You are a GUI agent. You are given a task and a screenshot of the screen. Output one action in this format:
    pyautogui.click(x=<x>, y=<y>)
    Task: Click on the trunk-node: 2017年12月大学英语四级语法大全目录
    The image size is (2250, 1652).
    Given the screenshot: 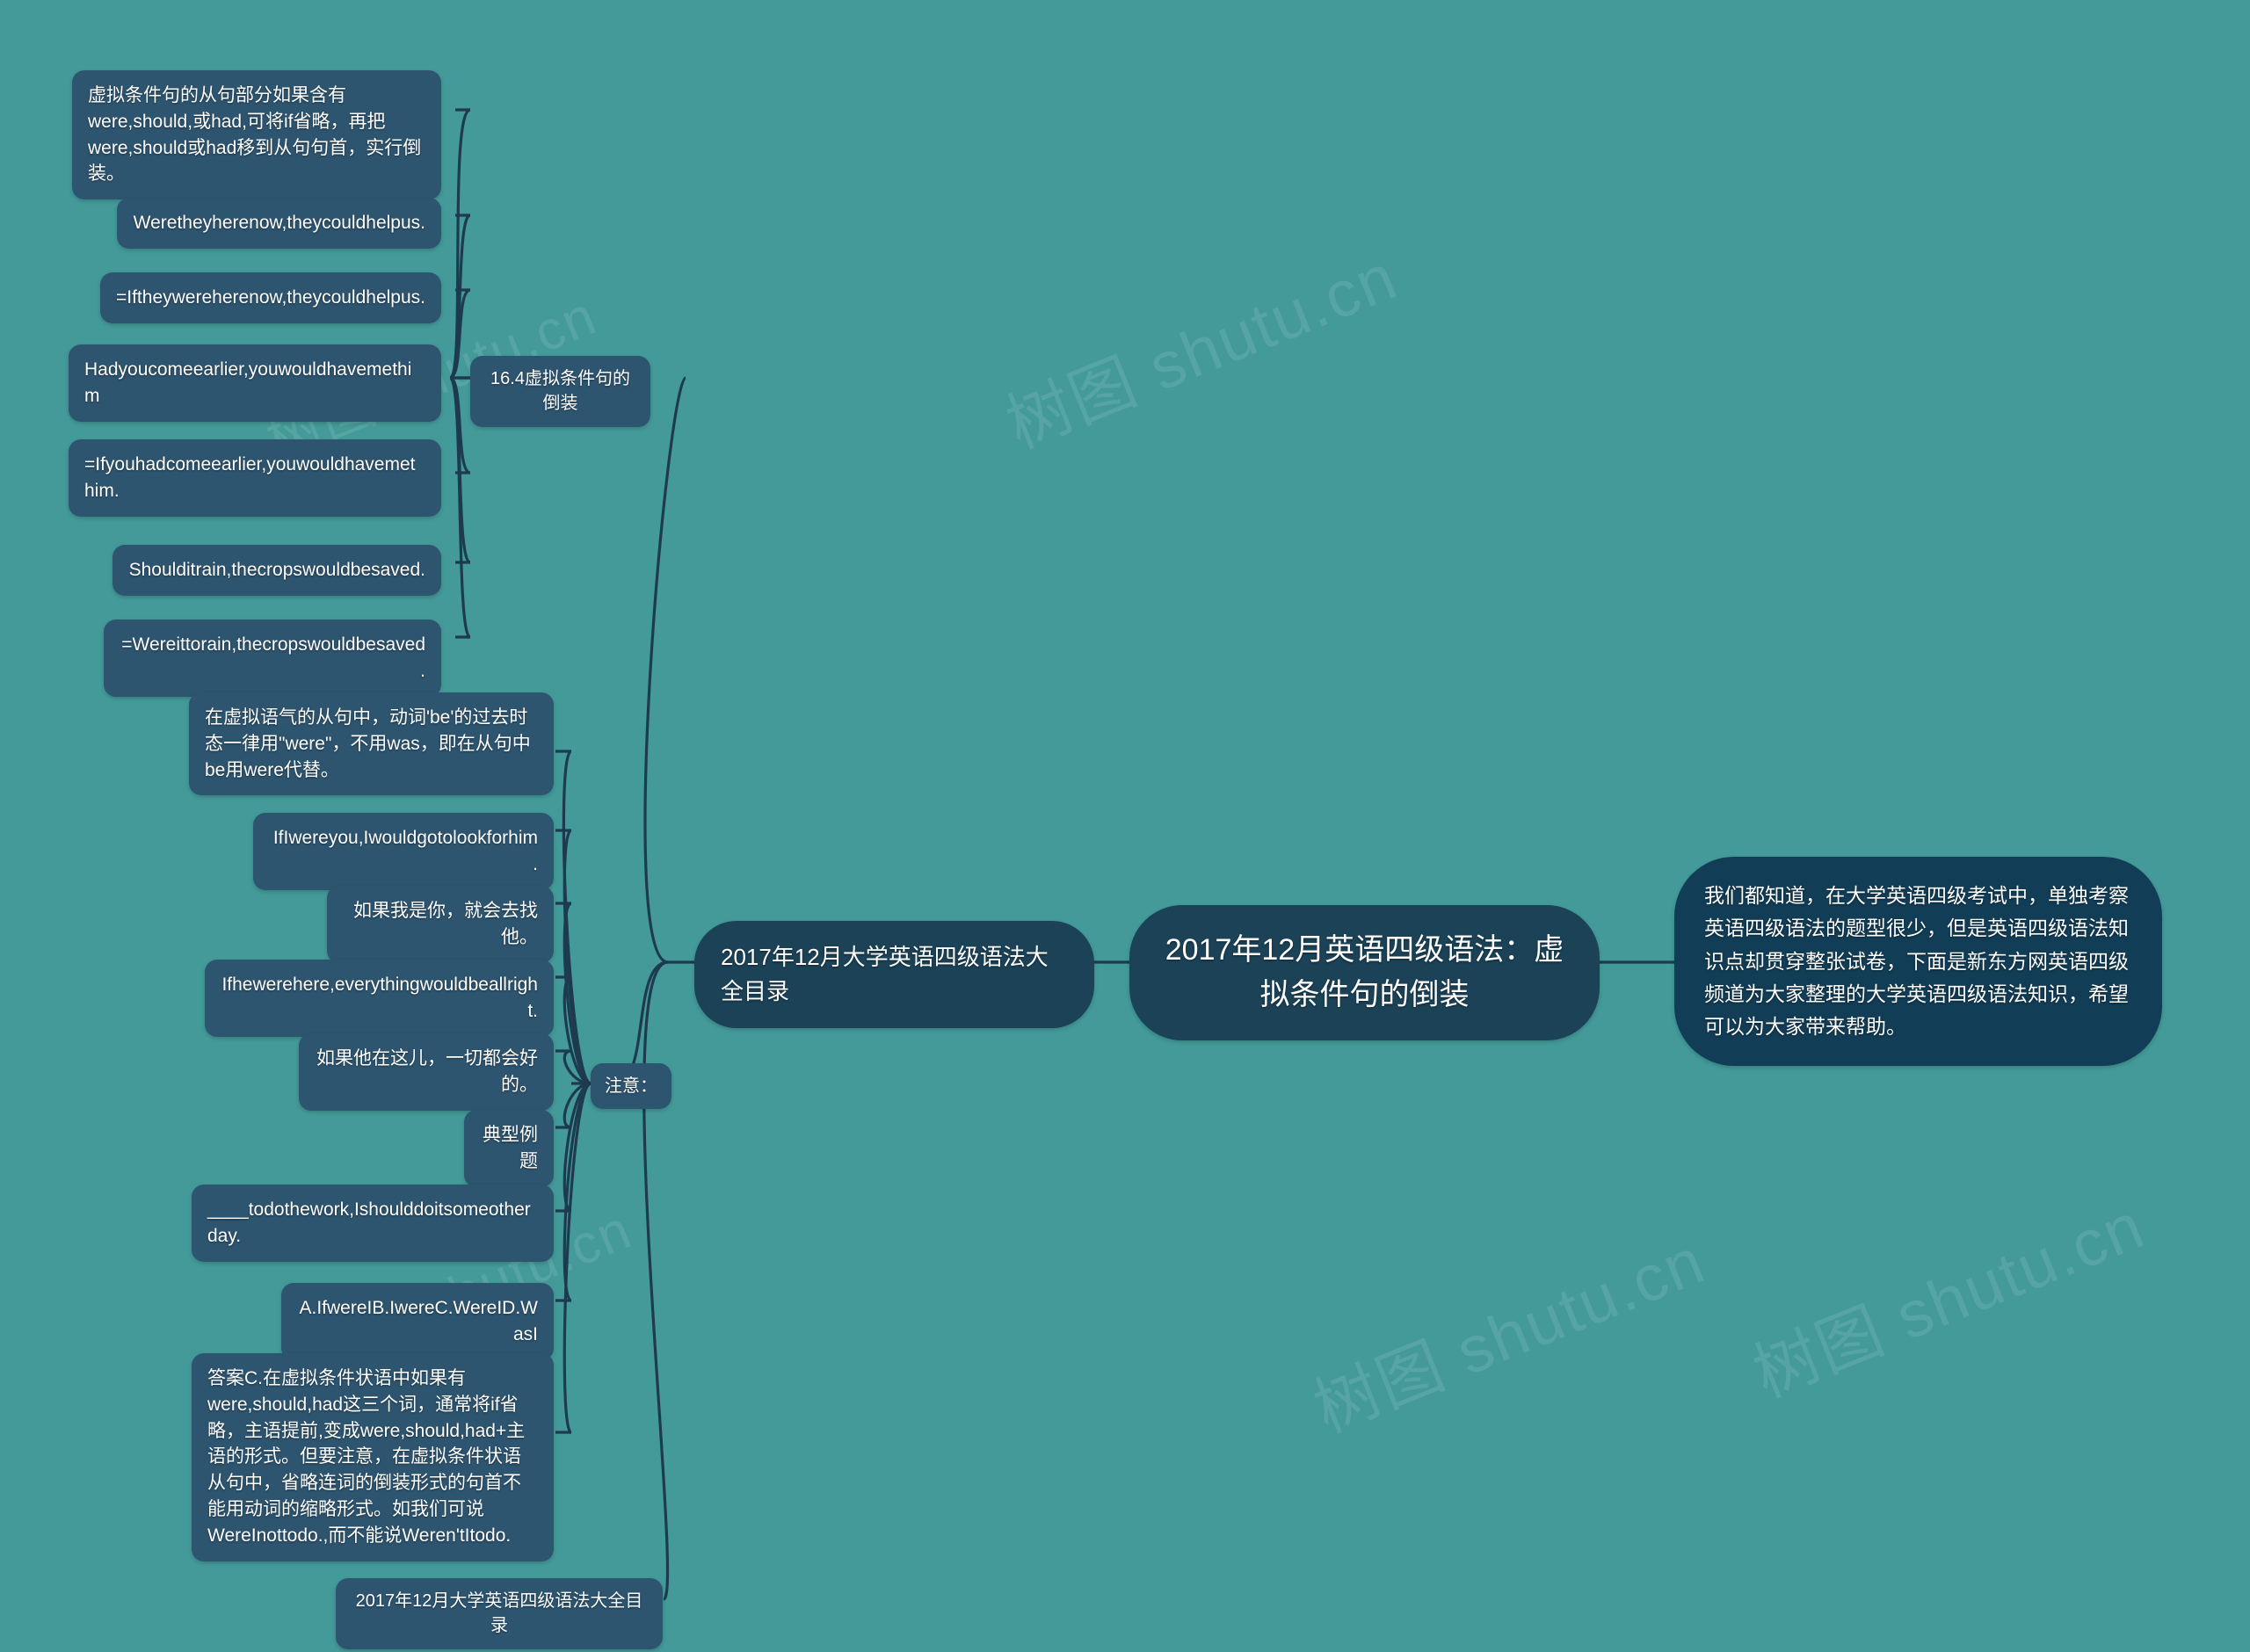 What is the action you would take?
    pyautogui.click(x=894, y=975)
    